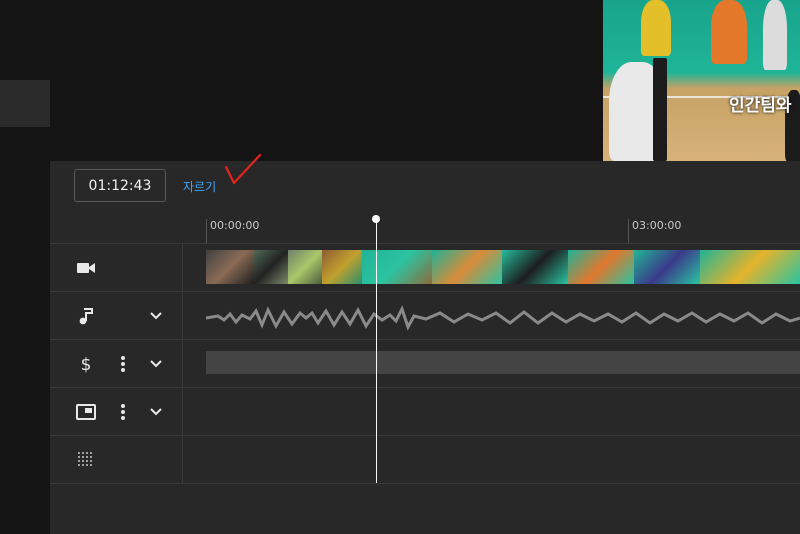 The image size is (800, 534). I want to click on track-blur-header, so click(116, 459).